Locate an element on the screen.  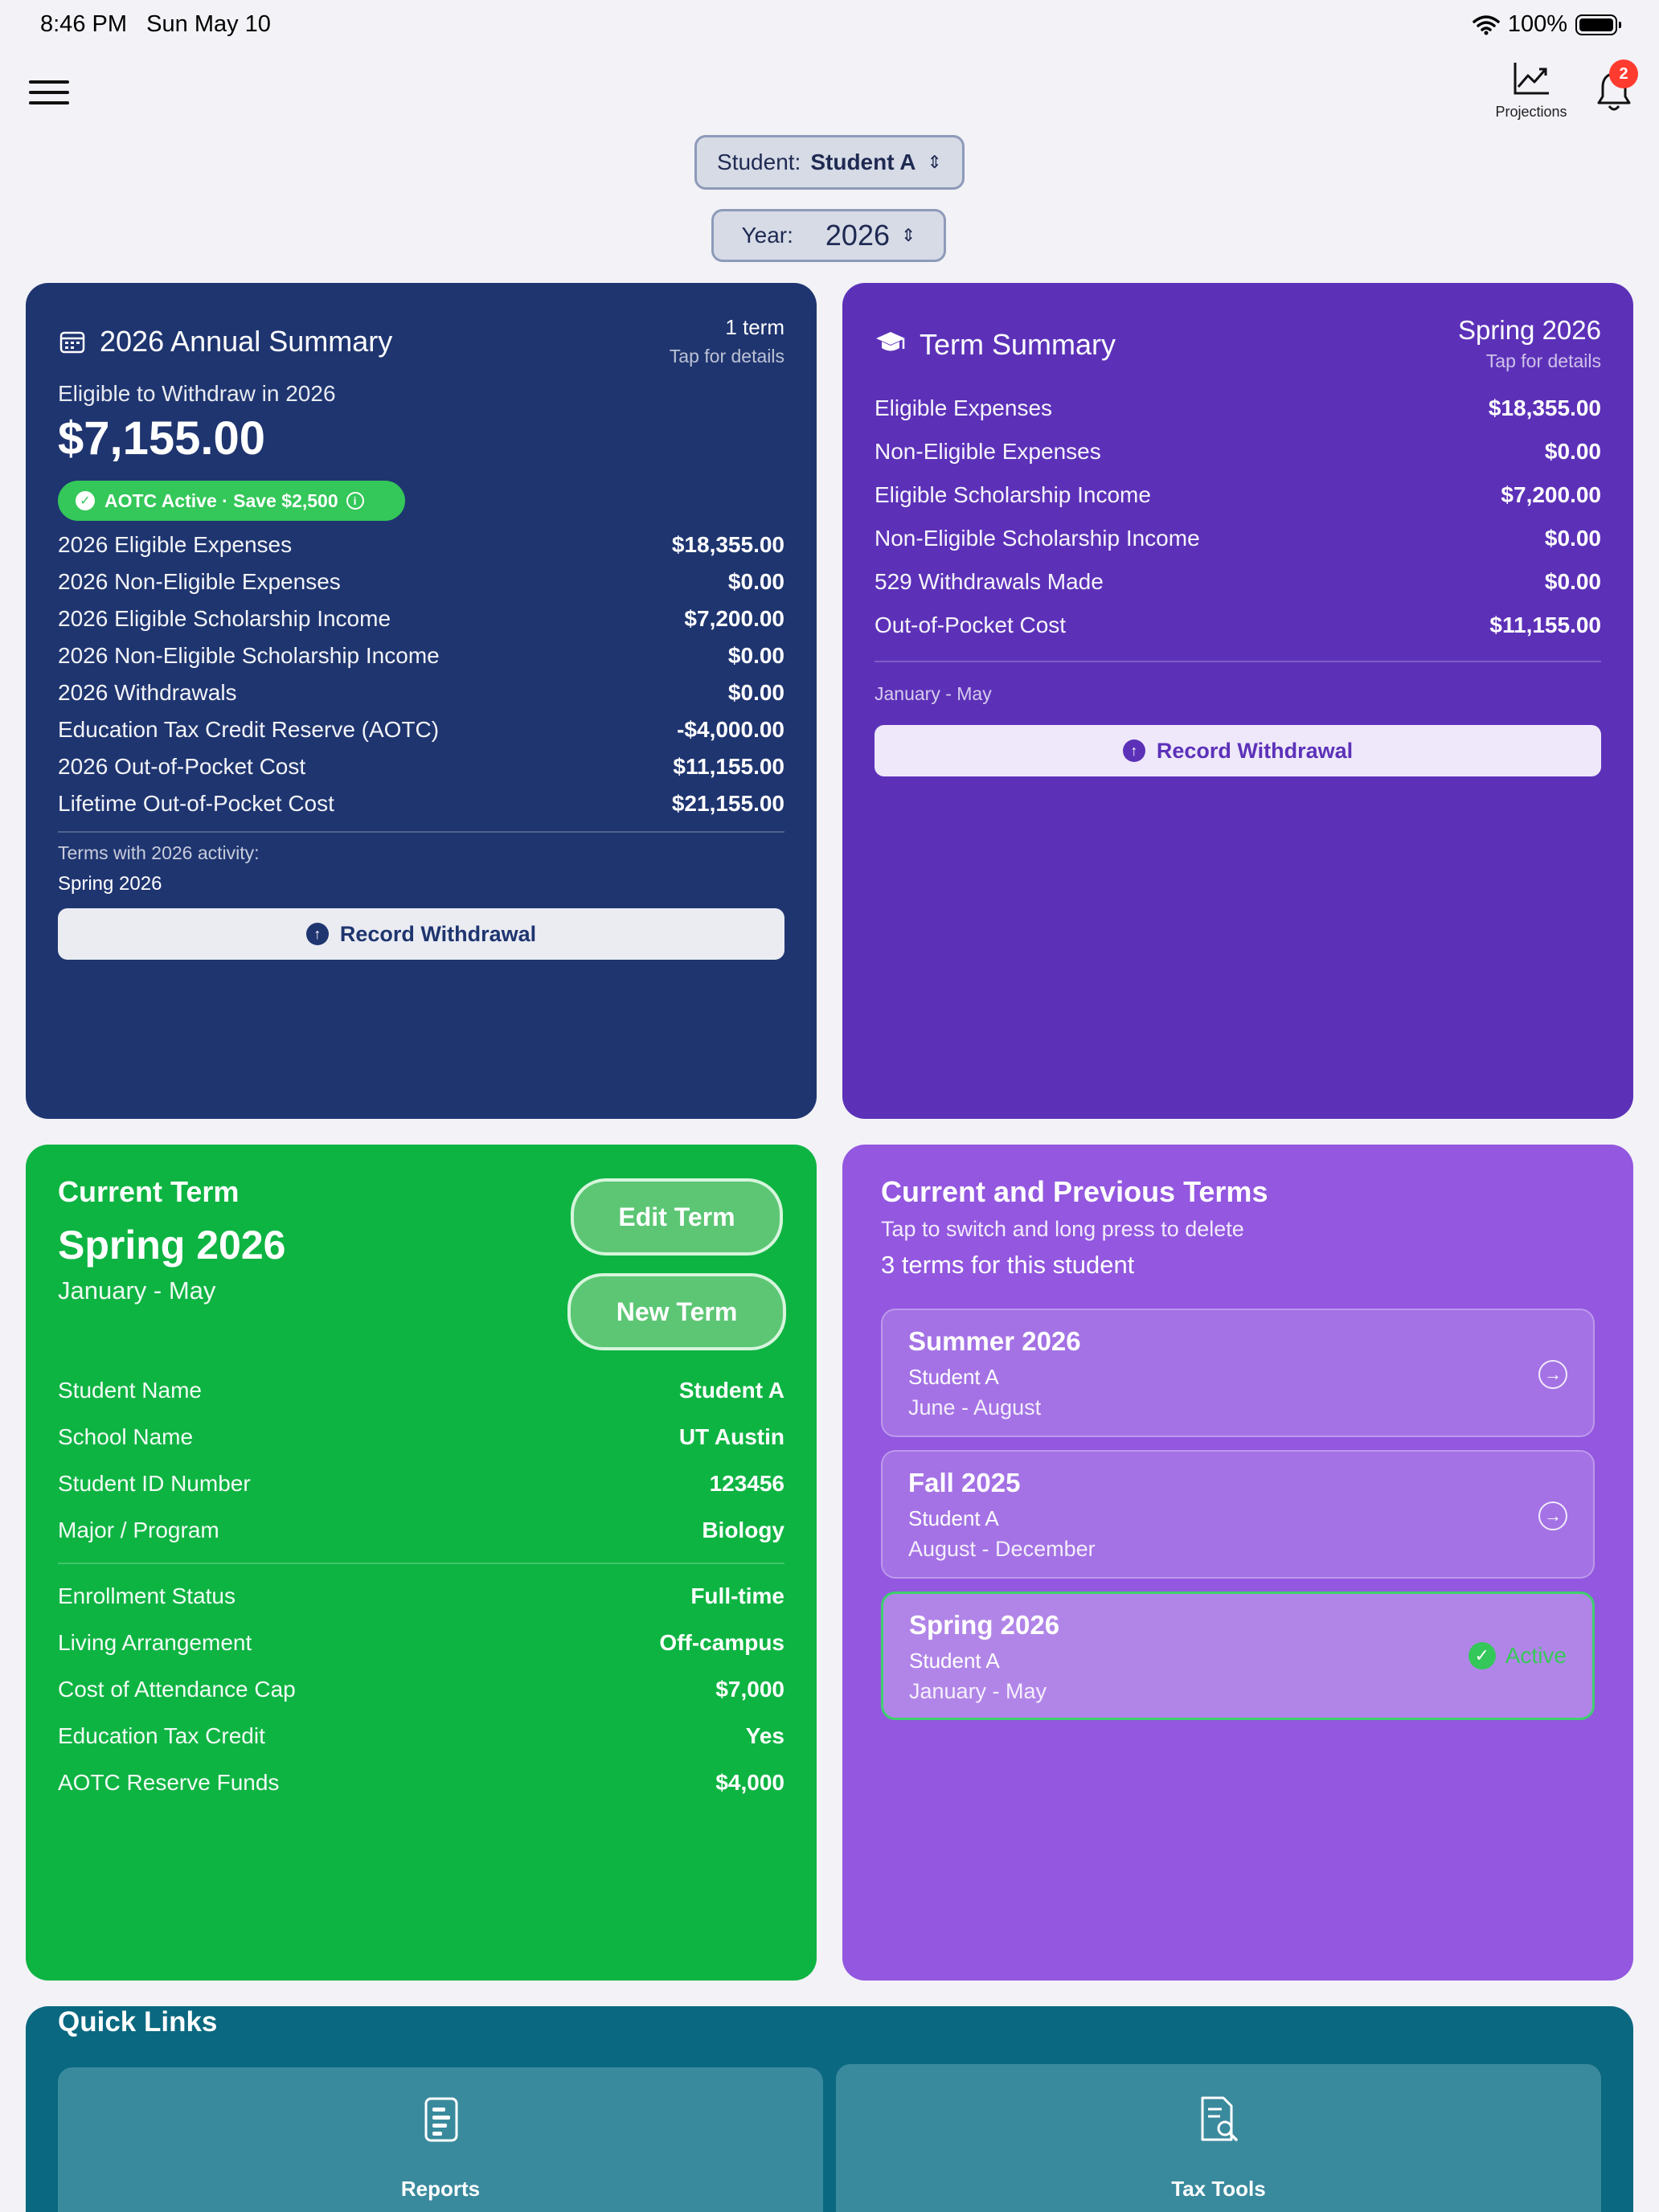
detail-label: Eligible Scholarship Income is located at coordinates (1013, 495).